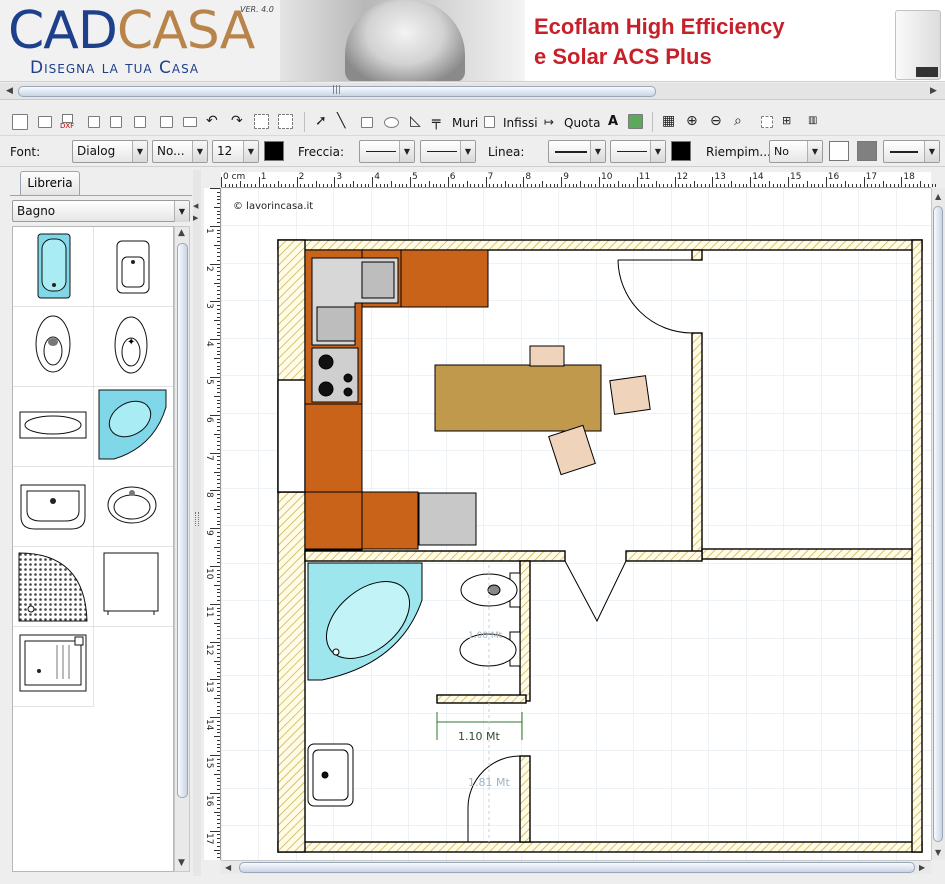 The height and width of the screenshot is (884, 945). I want to click on line-tool-icon: ╲, so click(341, 121).